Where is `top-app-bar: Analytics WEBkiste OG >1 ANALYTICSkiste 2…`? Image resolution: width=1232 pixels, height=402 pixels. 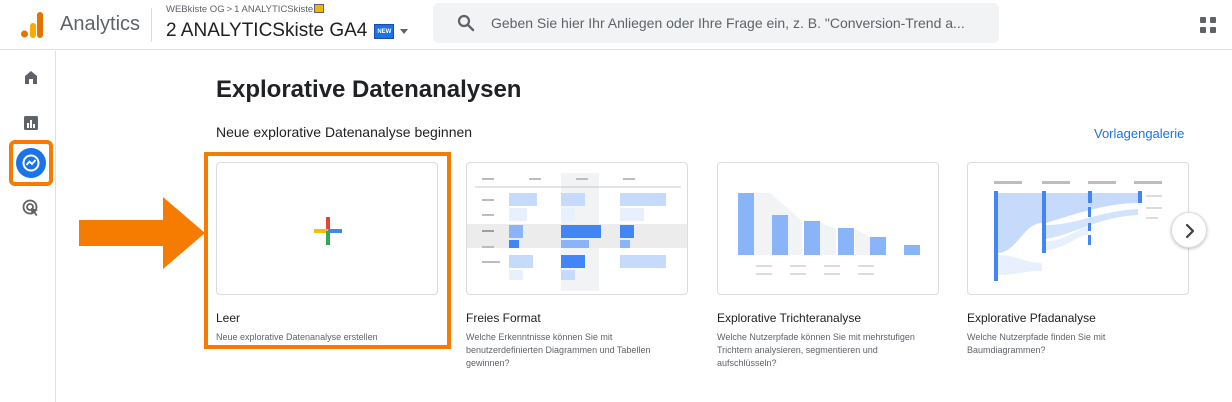 top-app-bar: Analytics WEBkiste OG >1 ANALYTICSkiste 2… is located at coordinates (616, 25).